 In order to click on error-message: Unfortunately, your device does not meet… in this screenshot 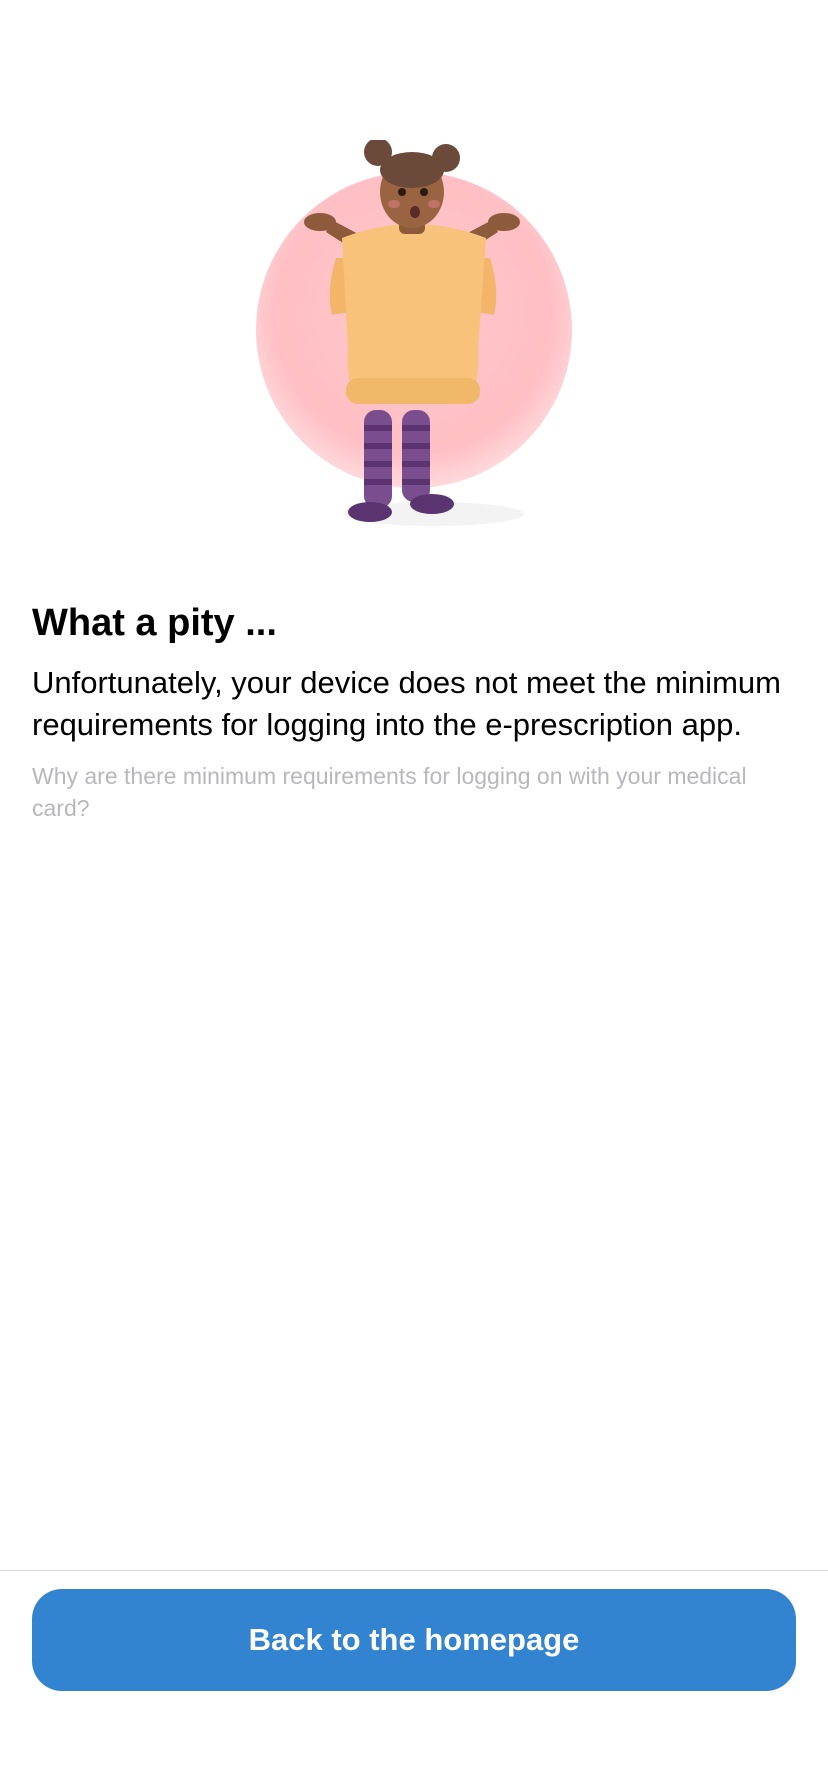, I will do `click(406, 703)`.